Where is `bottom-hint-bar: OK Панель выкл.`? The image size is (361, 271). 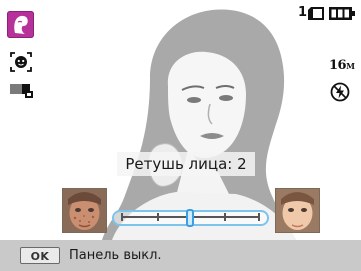 bottom-hint-bar: OK Панель выкл. is located at coordinates (180, 255).